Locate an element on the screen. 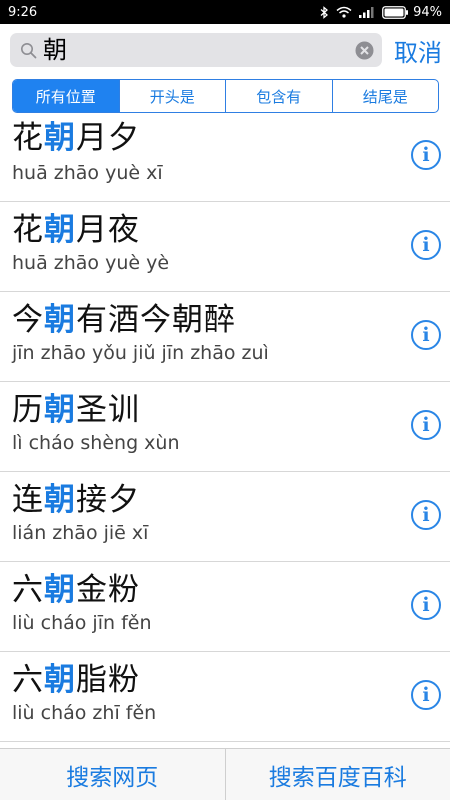 The height and width of the screenshot is (800, 450). search-web-button: 搜索网页 is located at coordinates (112, 774).